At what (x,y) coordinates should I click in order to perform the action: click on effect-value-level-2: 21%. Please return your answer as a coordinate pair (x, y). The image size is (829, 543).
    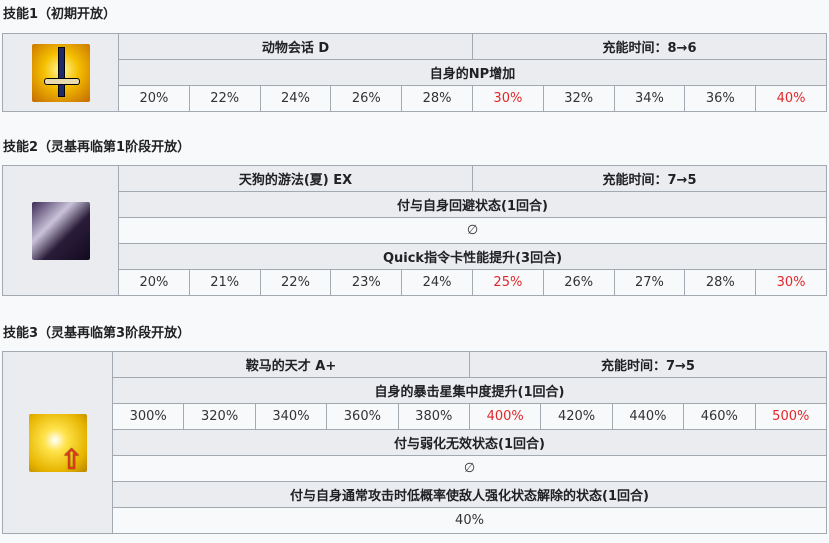
    Looking at the image, I should click on (224, 282).